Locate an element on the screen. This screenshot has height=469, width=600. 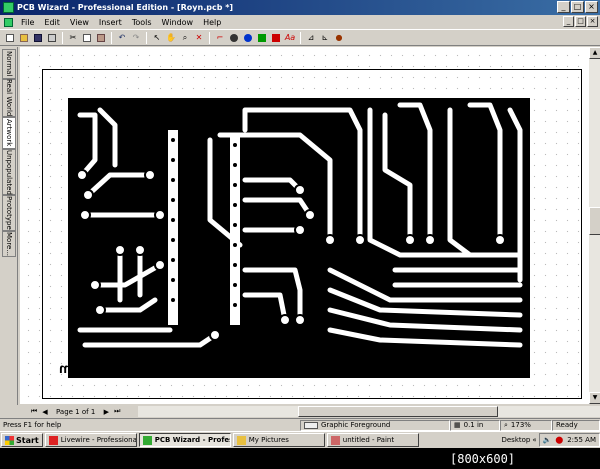
text-icon: Aa is located at coordinates (290, 38).